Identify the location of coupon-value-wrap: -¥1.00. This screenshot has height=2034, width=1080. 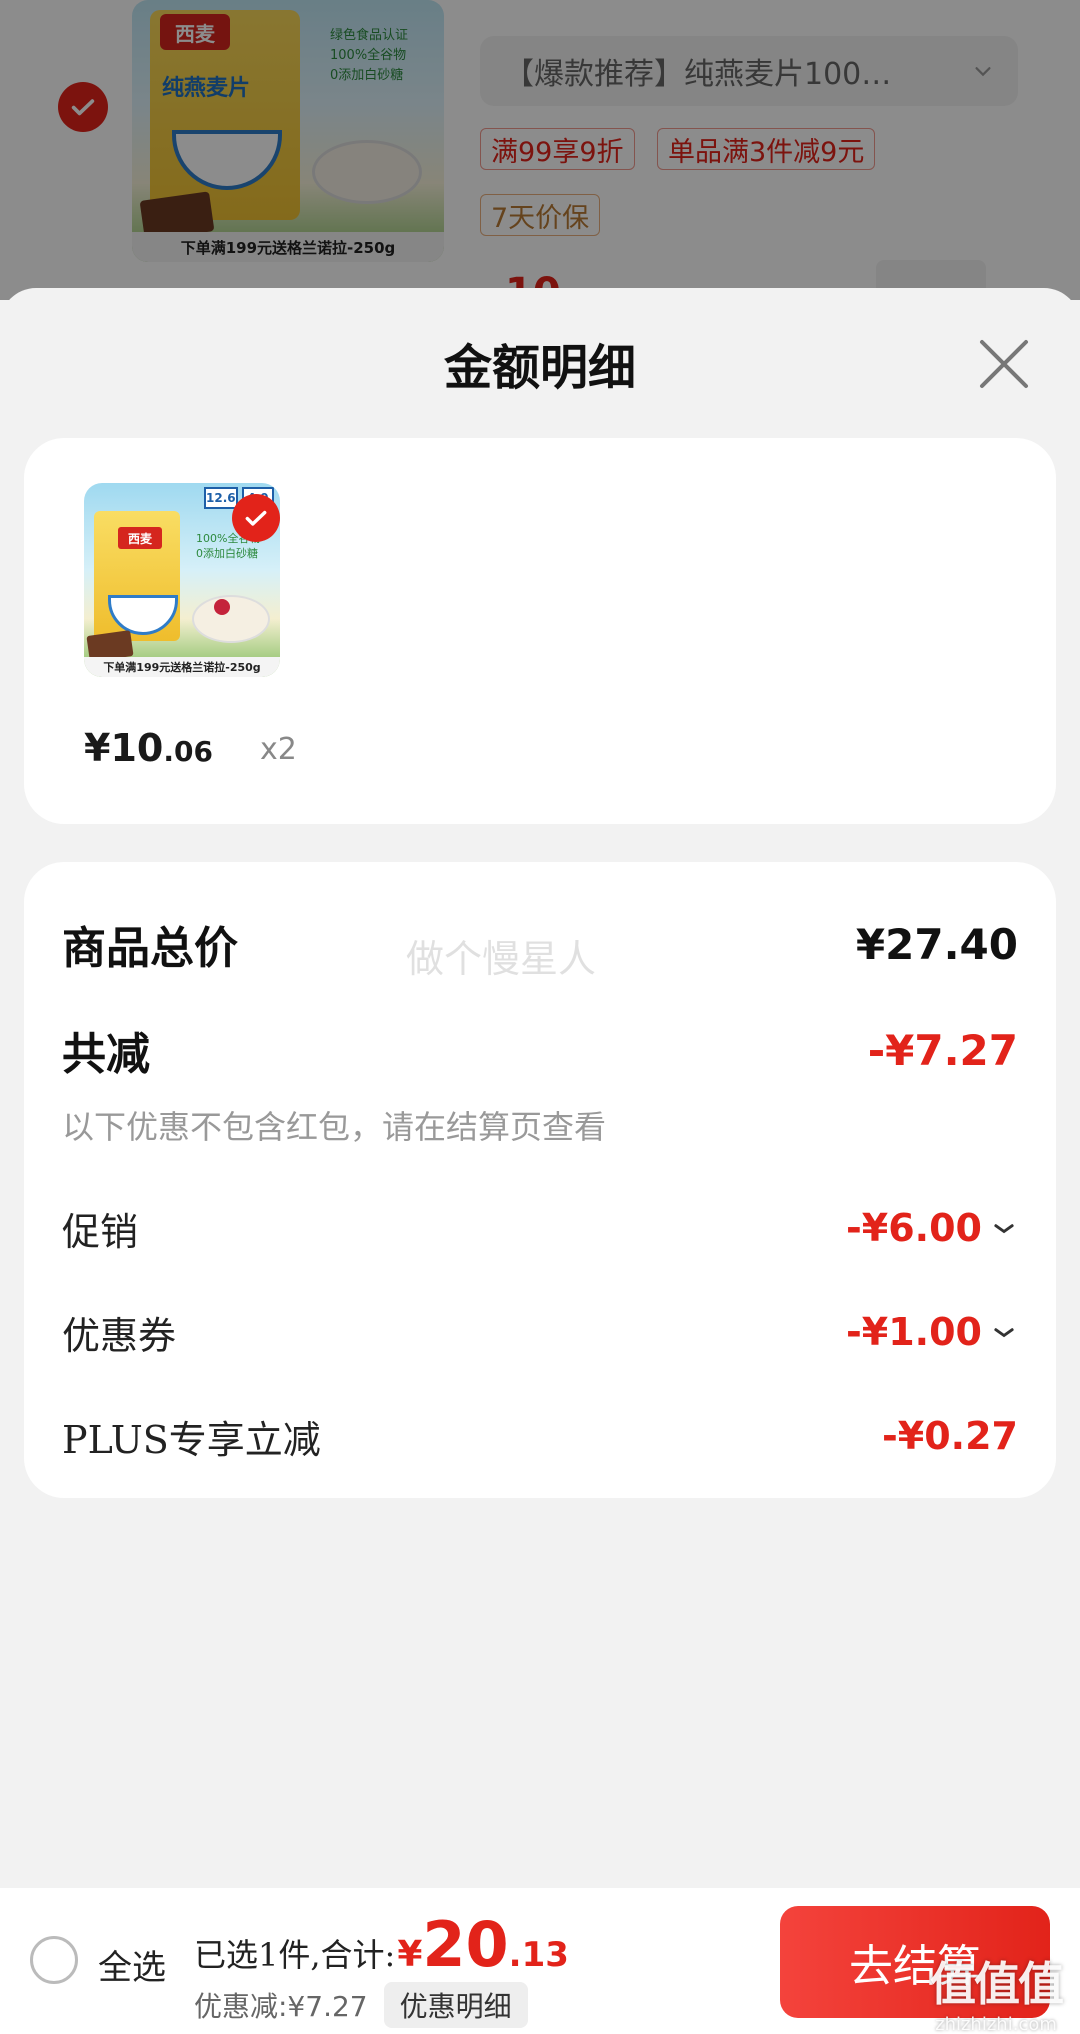
(932, 1332).